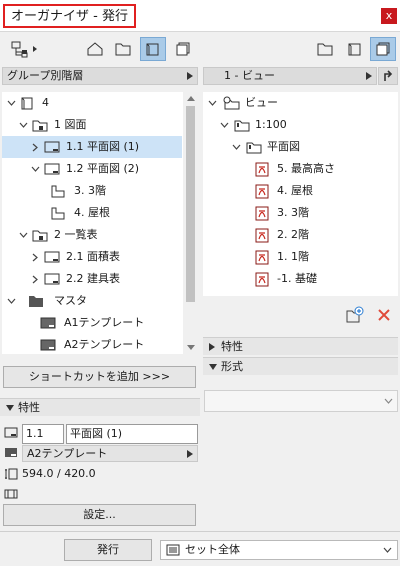 The image size is (400, 566). What do you see at coordinates (58, 213) in the screenshot?
I see `drawing-icon` at bounding box center [58, 213].